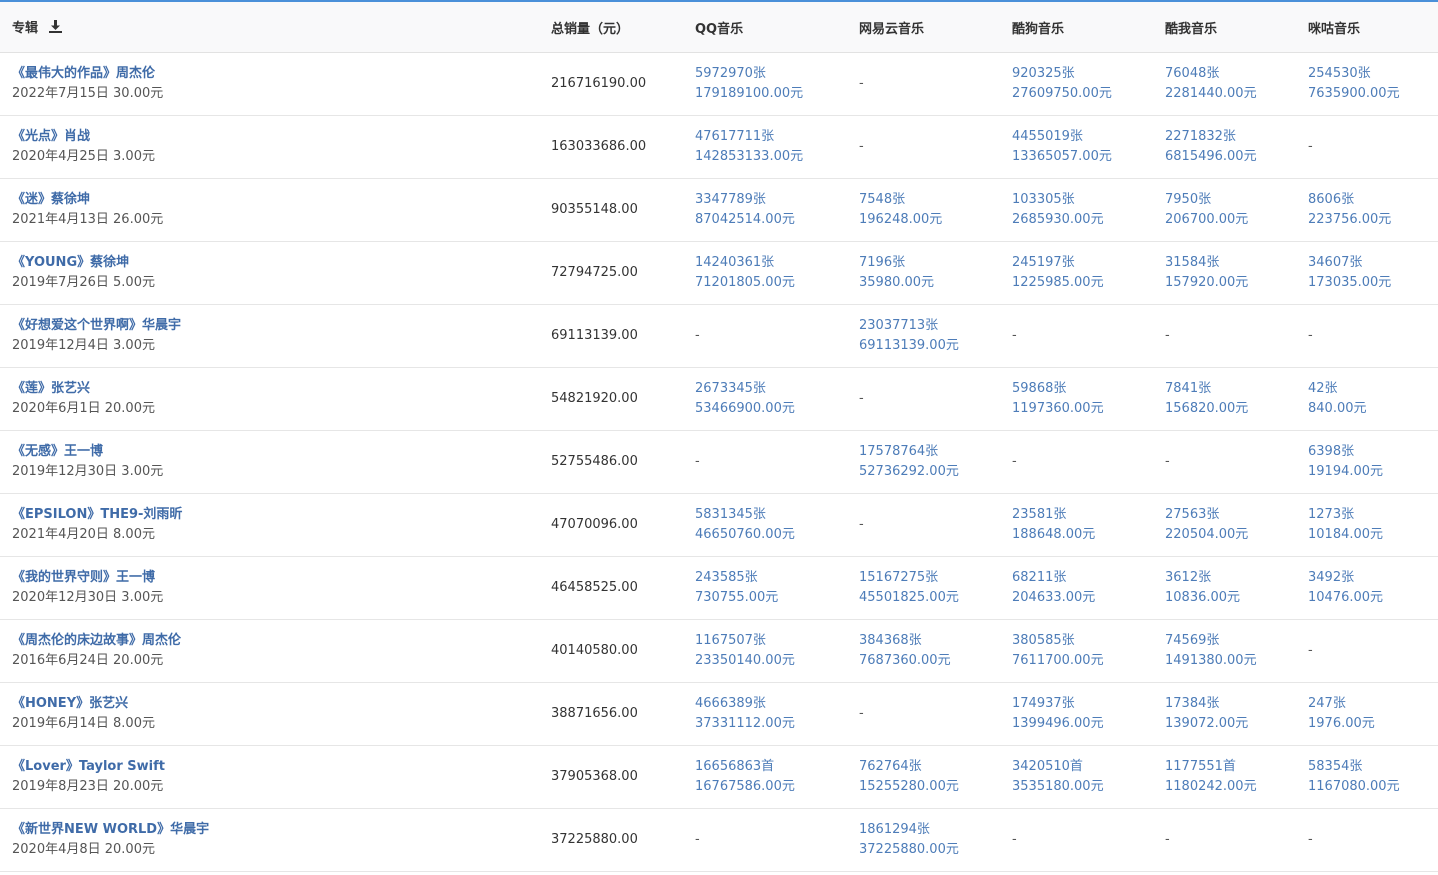 The height and width of the screenshot is (875, 1438). What do you see at coordinates (275, 767) in the screenshot?
I see `album-title-link: 《Lover》Taylor Swift` at bounding box center [275, 767].